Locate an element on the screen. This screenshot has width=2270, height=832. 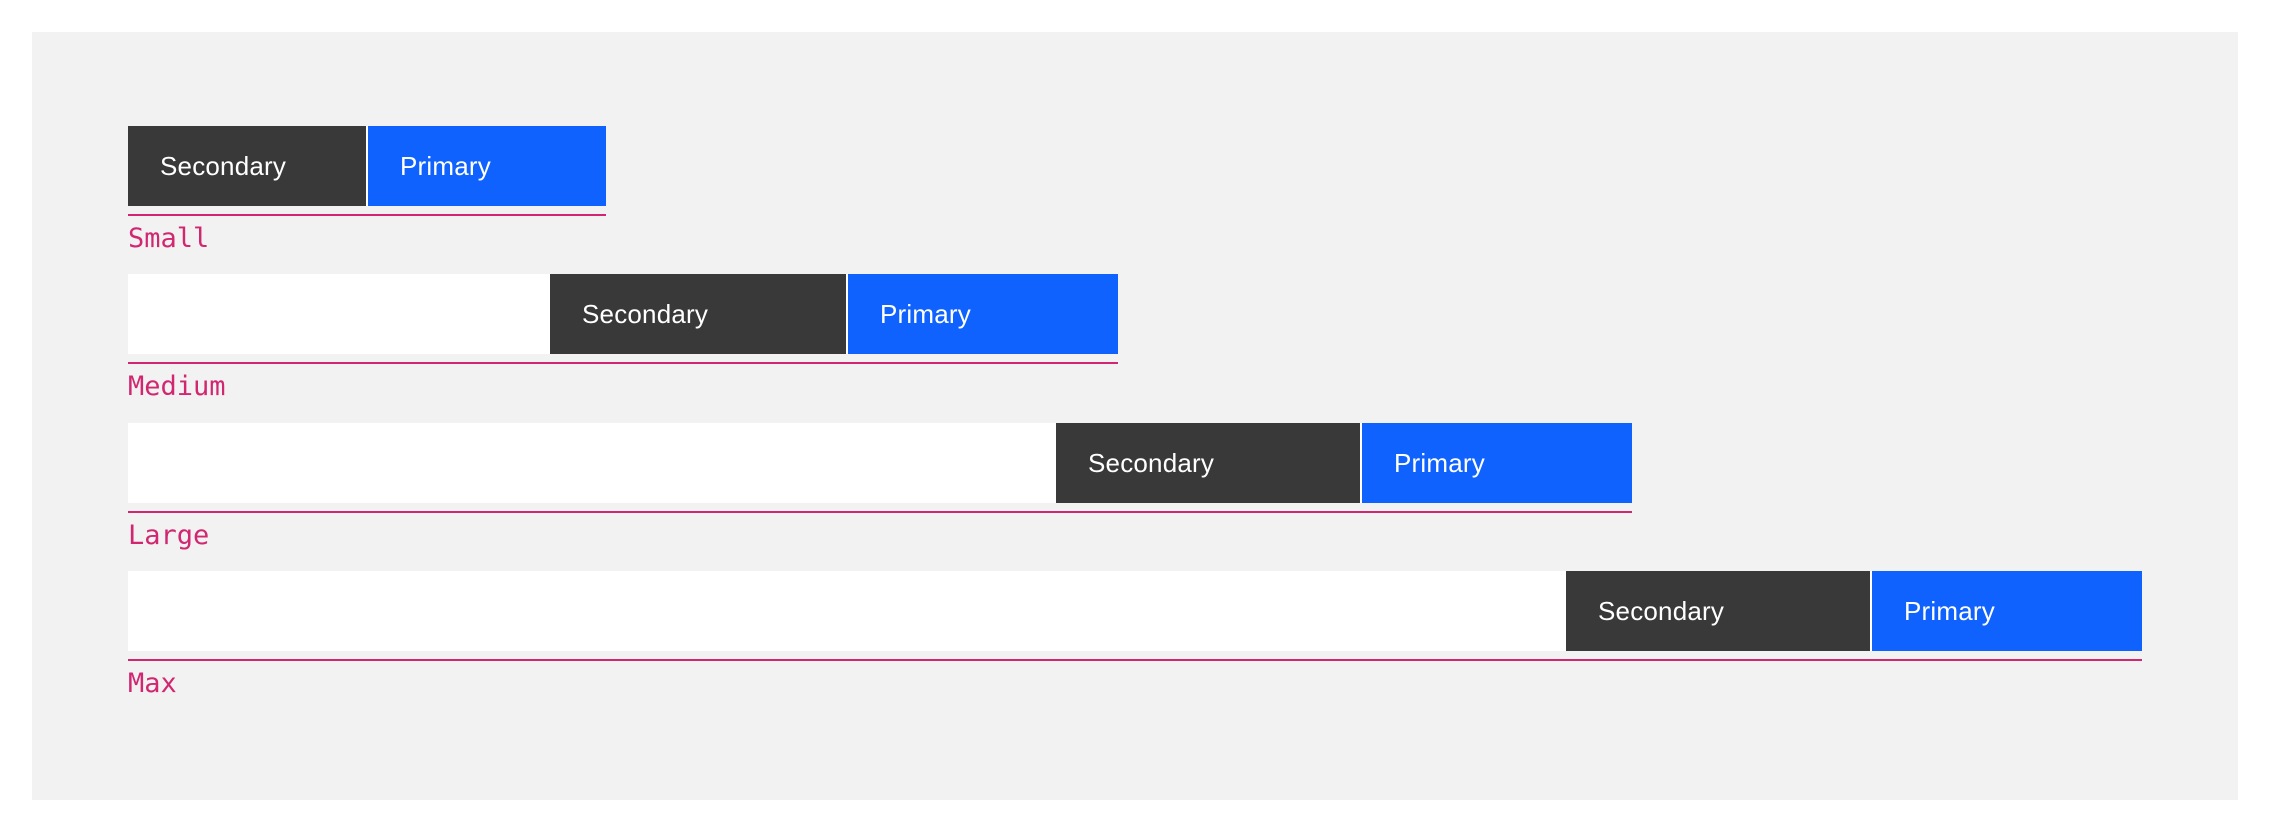
button-set-large: Secondary Primary Large is located at coordinates (880, 487).